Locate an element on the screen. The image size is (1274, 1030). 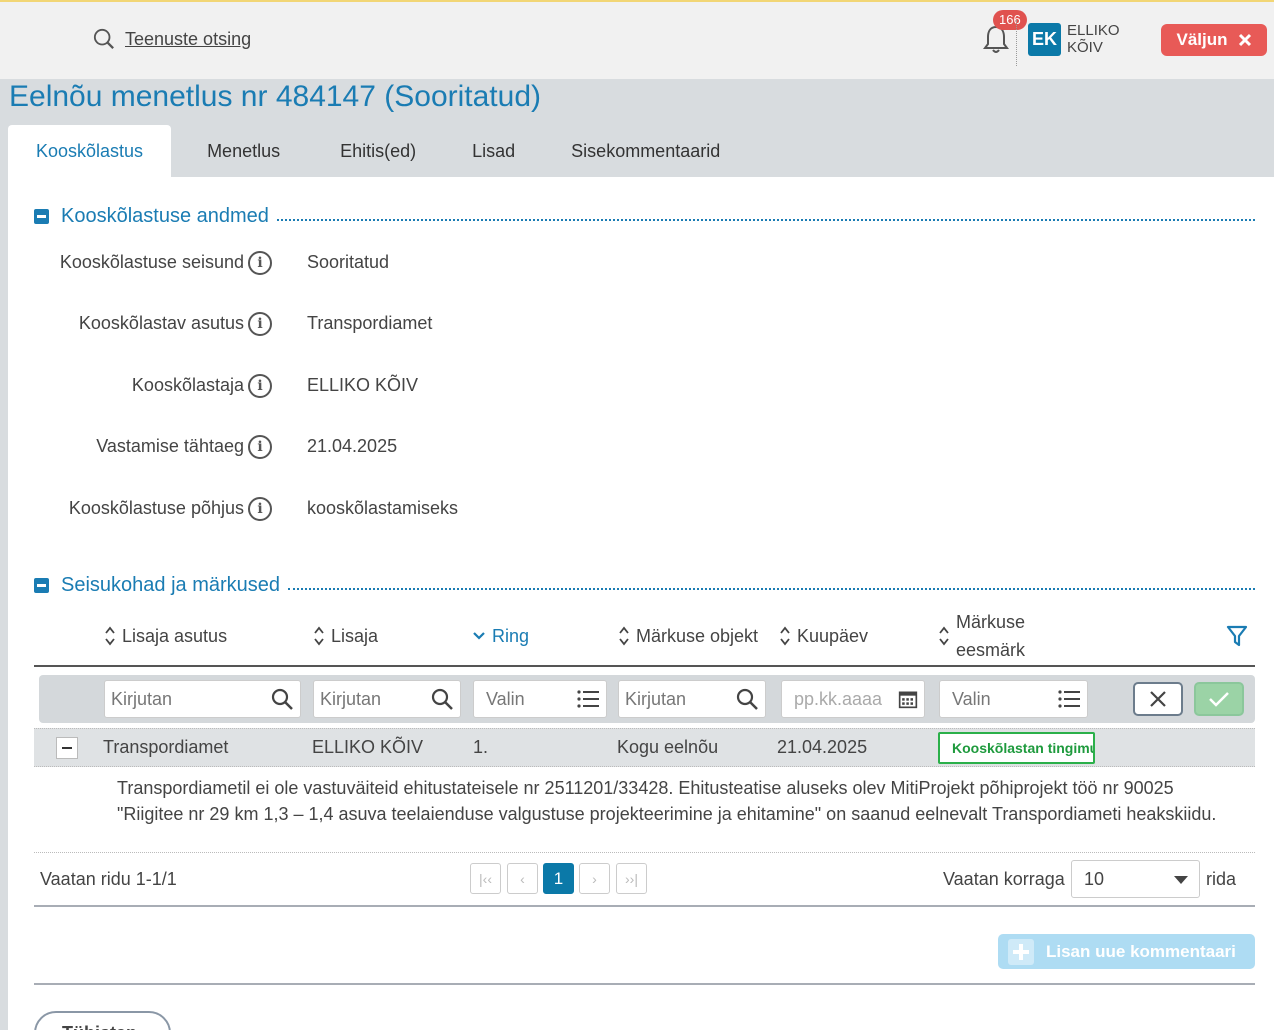
header-divider is located at coordinates (1016, 43).